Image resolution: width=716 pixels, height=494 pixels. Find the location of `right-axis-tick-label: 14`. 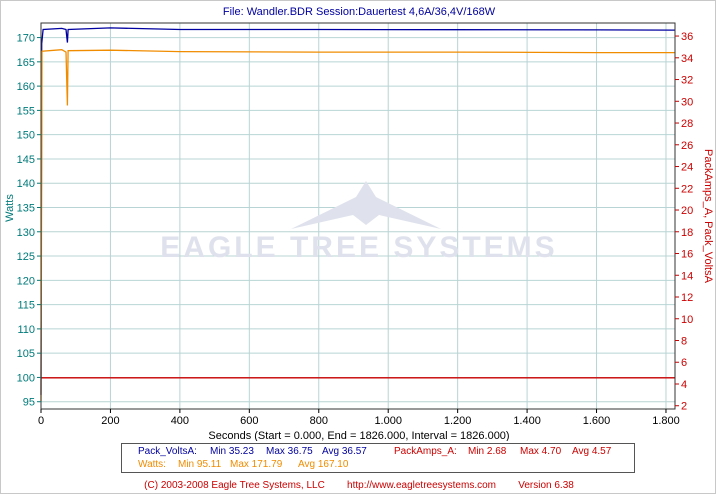

right-axis-tick-label: 14 is located at coordinates (687, 276).